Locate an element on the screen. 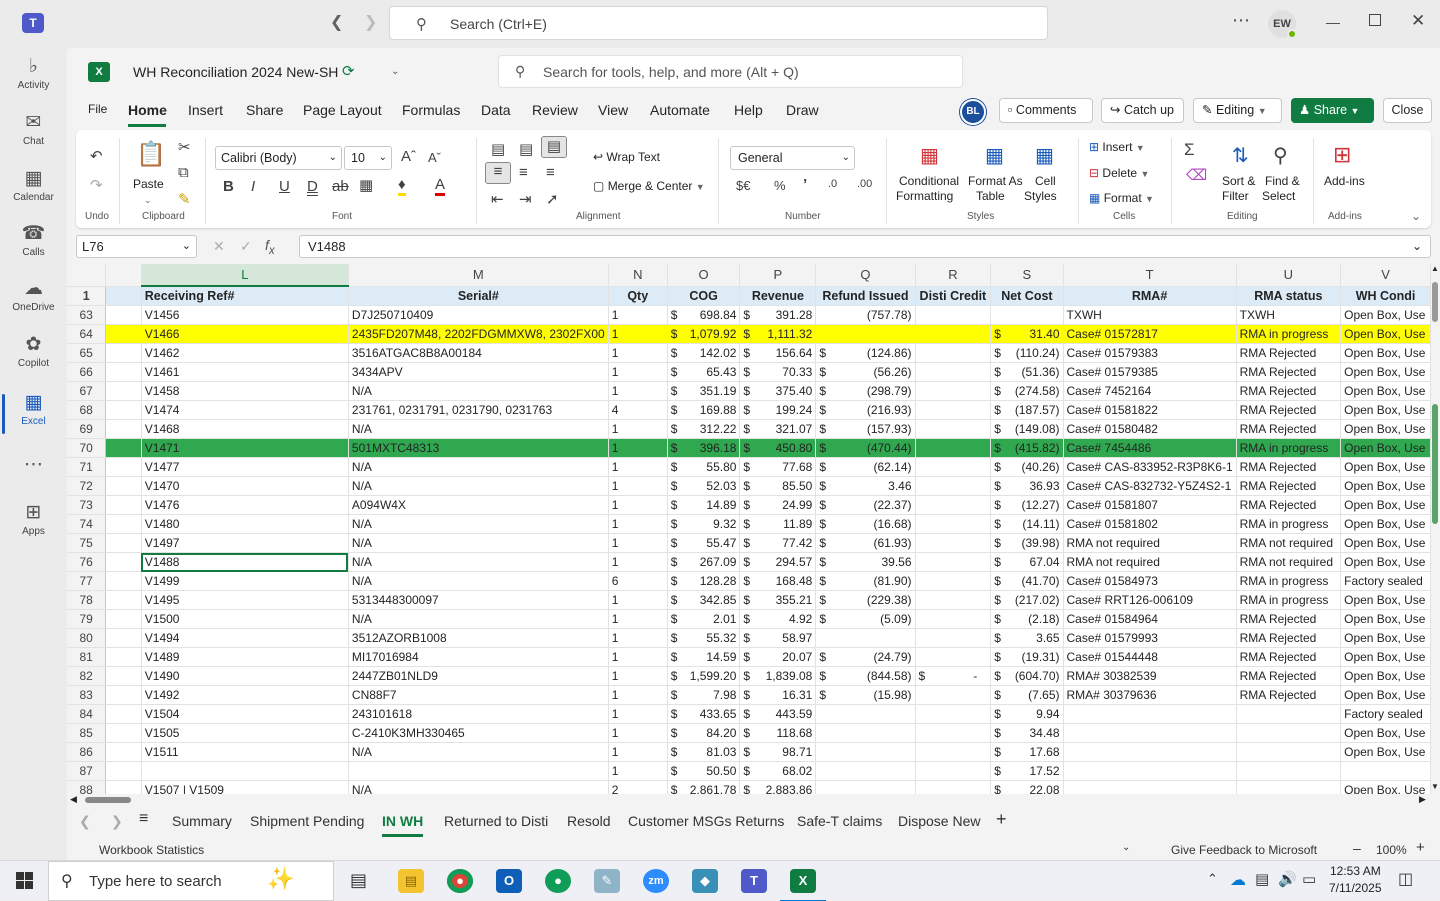 The width and height of the screenshot is (1440, 901). cog-cell: $342.85 is located at coordinates (704, 600).